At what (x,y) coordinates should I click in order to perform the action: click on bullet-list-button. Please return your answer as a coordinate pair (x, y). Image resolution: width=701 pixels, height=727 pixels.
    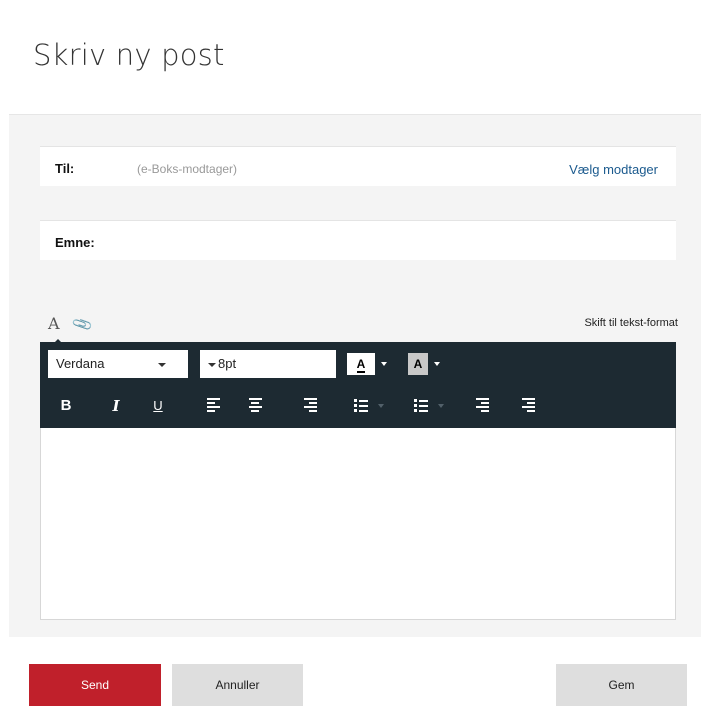
    Looking at the image, I should click on (366, 406).